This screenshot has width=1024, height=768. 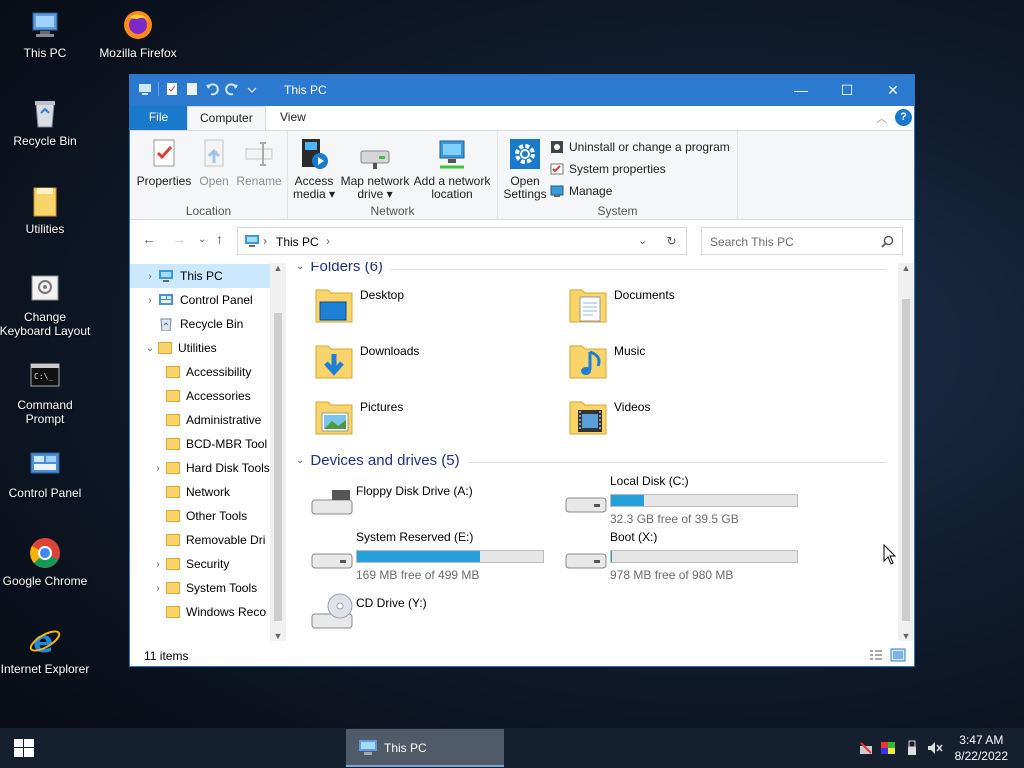 What do you see at coordinates (46, 393) in the screenshot?
I see `desktop-icon-command-prompt: C:\_ Command Prompt` at bounding box center [46, 393].